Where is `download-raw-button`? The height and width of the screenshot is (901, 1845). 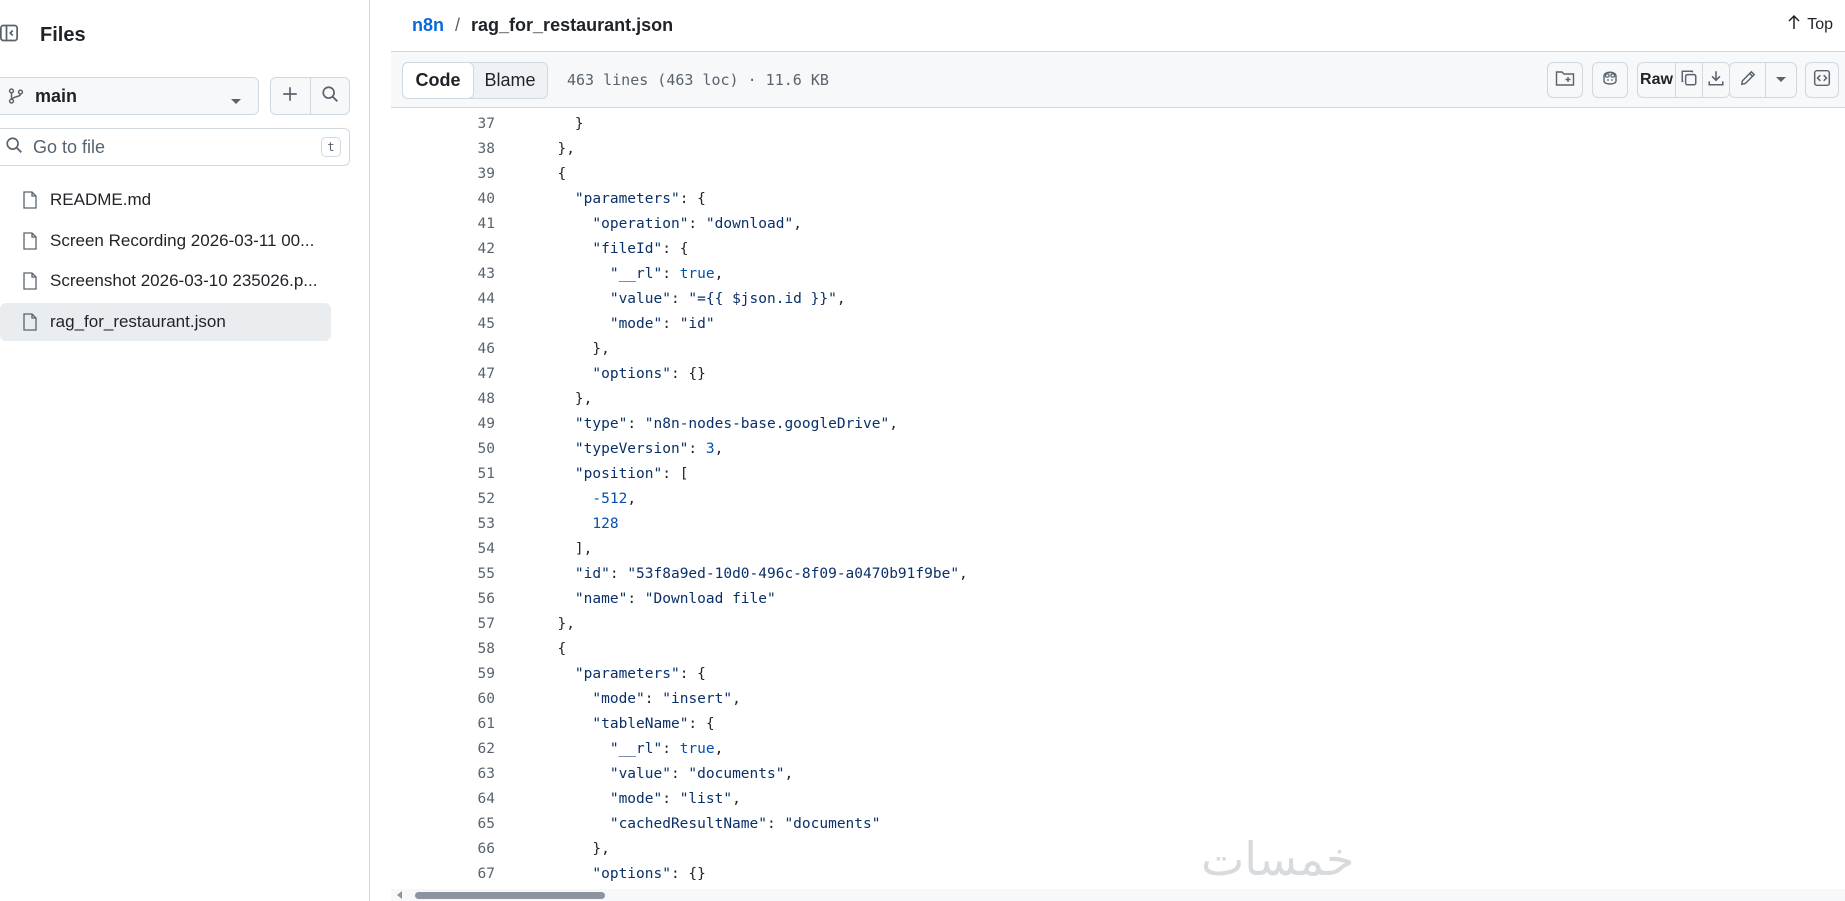 download-raw-button is located at coordinates (1715, 80).